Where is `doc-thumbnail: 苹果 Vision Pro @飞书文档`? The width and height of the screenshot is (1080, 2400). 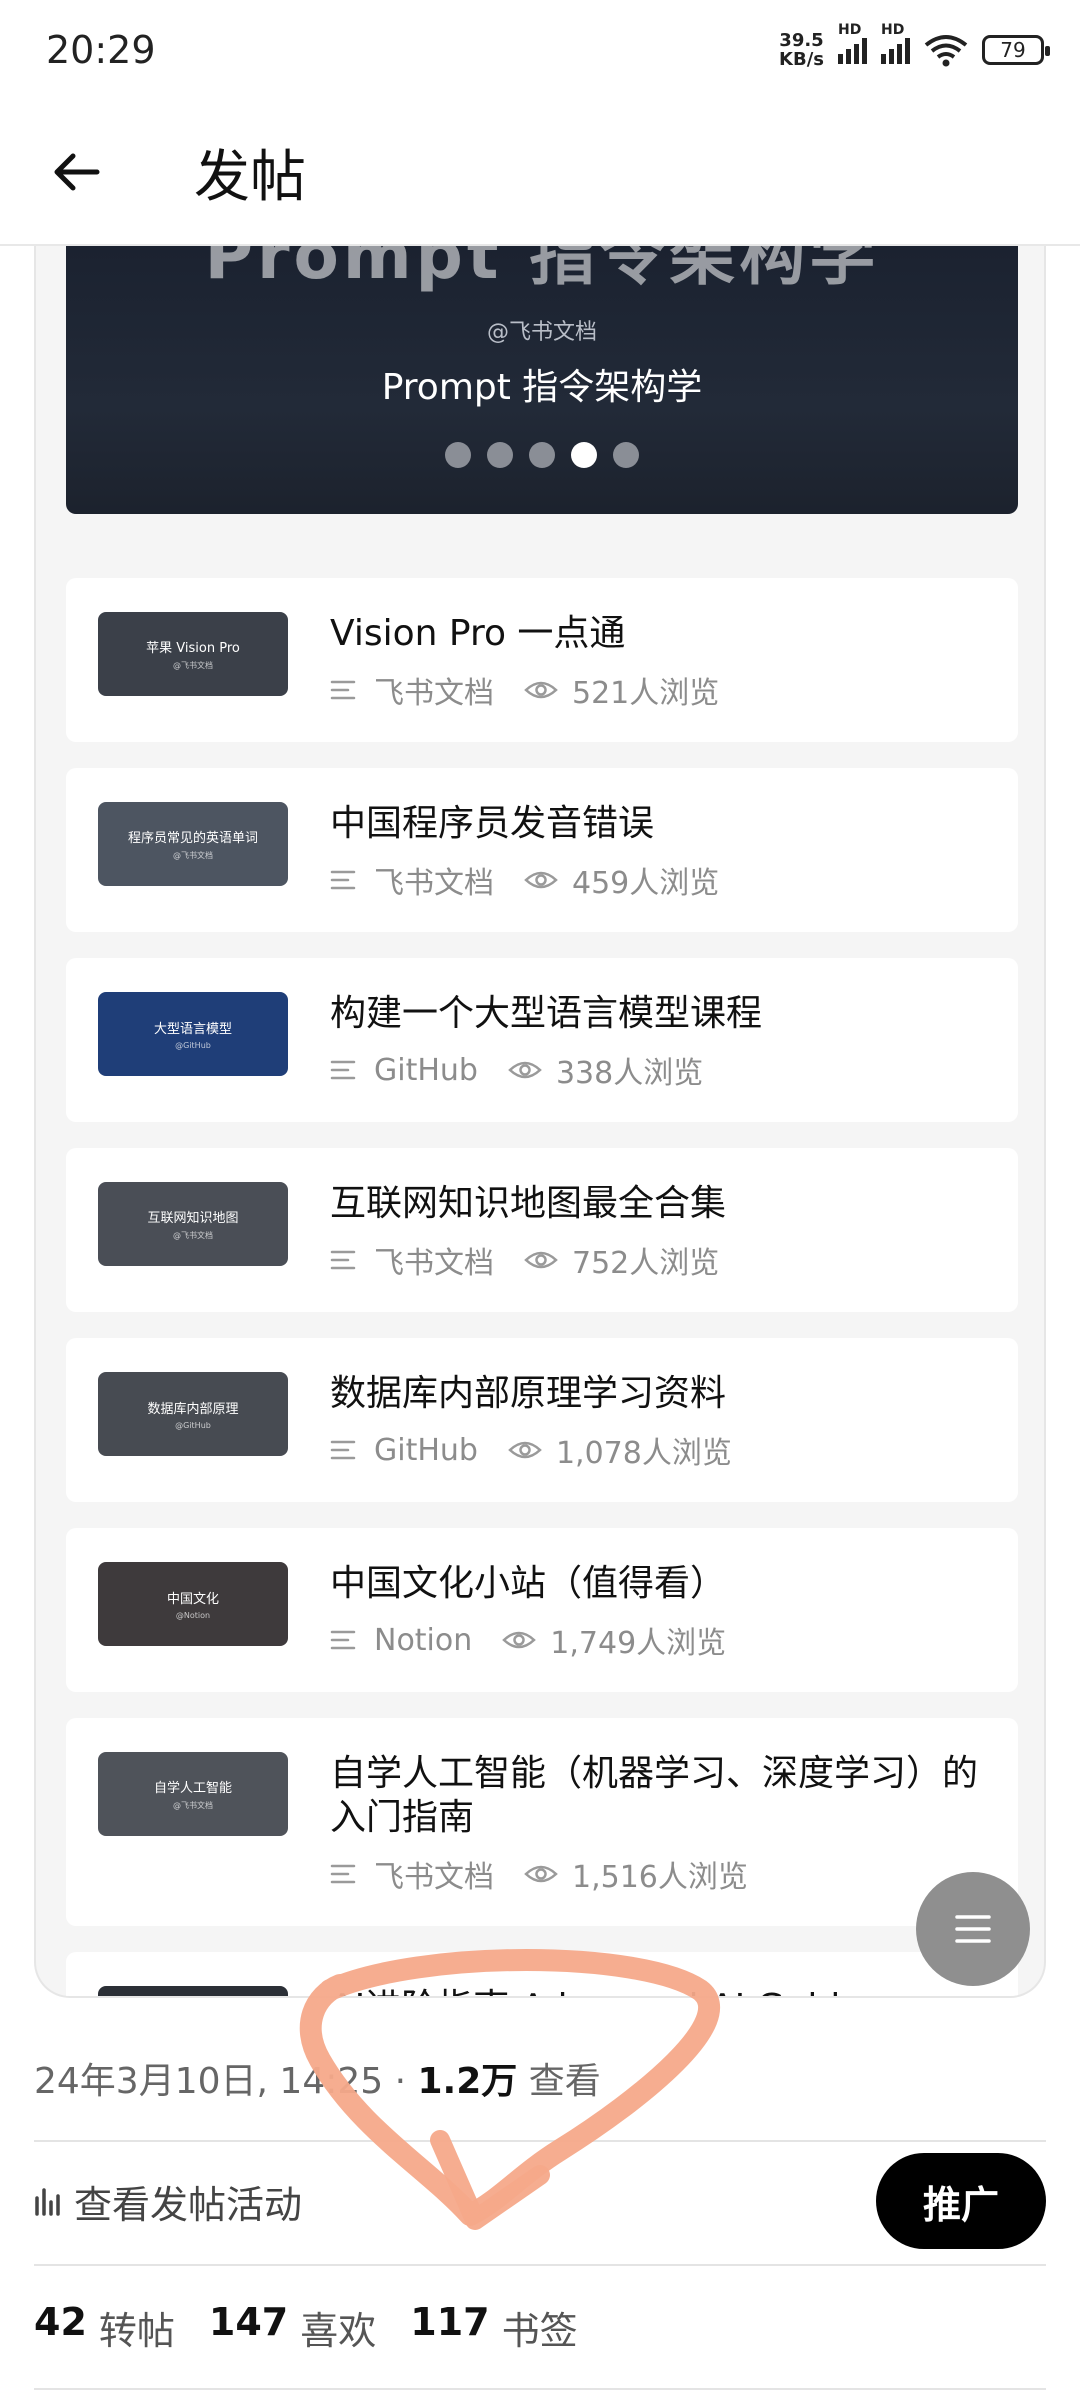 doc-thumbnail: 苹果 Vision Pro @飞书文档 is located at coordinates (193, 654).